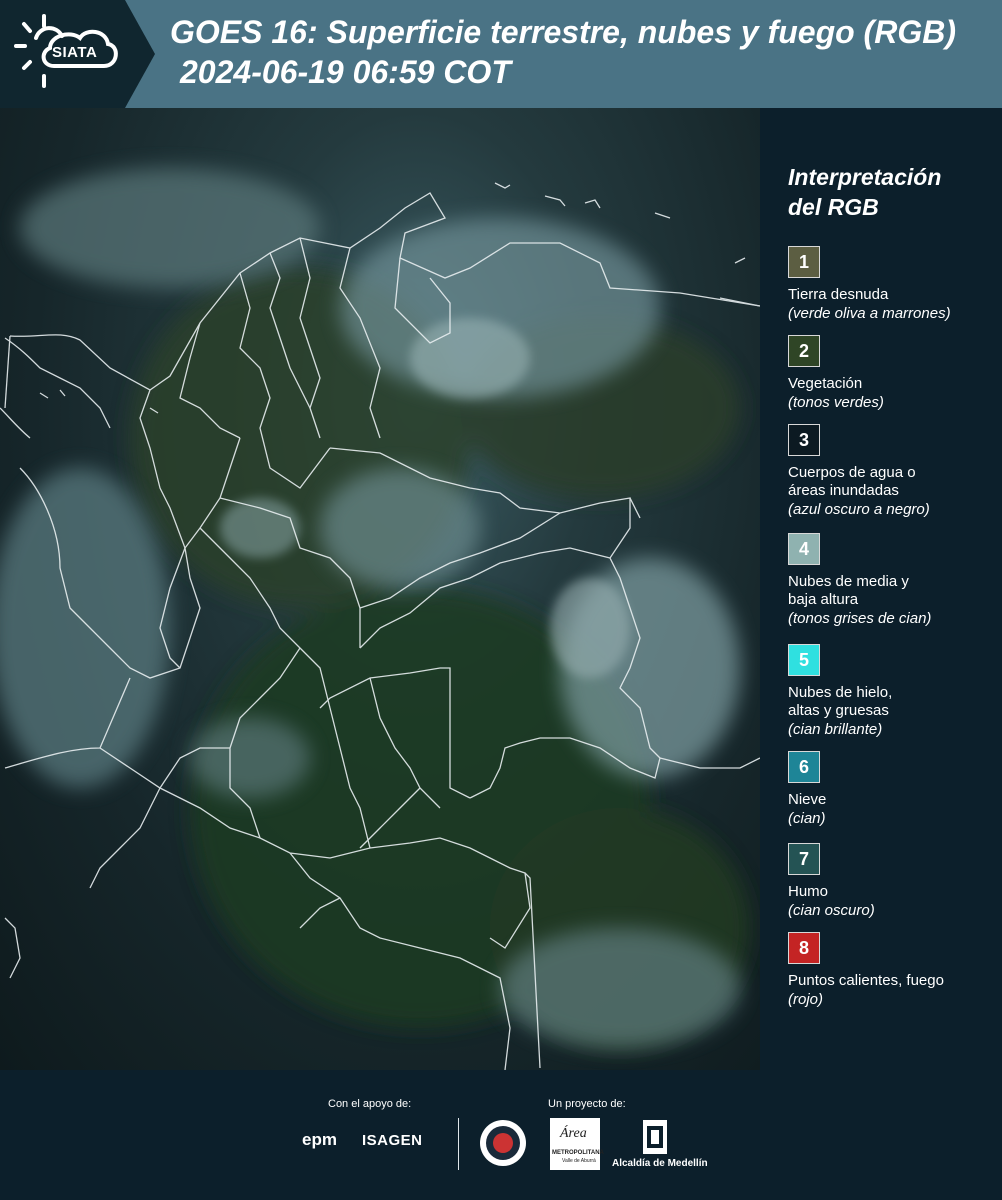 The height and width of the screenshot is (1200, 1002). Describe the element at coordinates (869, 313) in the screenshot. I see `legend-sub: (verde oliva a marrones)` at that location.